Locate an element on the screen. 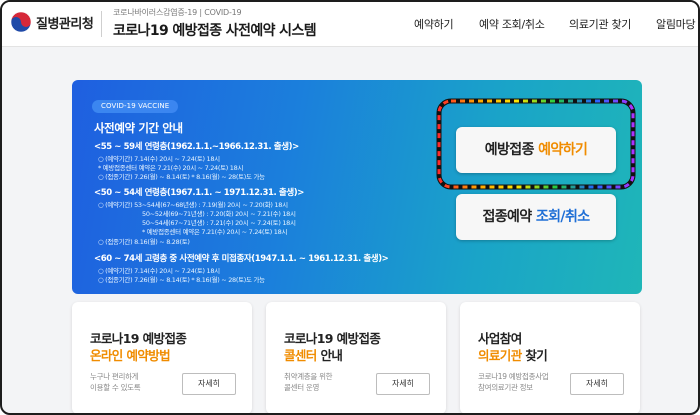 This screenshot has width=700, height=415. header-divider is located at coordinates (101, 24).